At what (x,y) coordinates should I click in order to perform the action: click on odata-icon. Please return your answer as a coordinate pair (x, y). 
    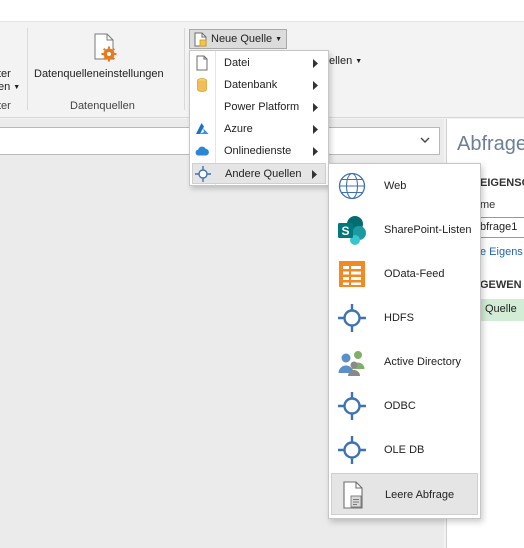
    Looking at the image, I should click on (352, 274).